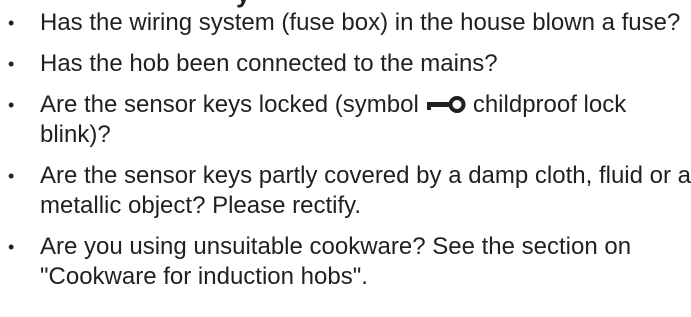  What do you see at coordinates (269, 63) in the screenshot?
I see `list-item-text: Has the hob been connected to the mains?` at bounding box center [269, 63].